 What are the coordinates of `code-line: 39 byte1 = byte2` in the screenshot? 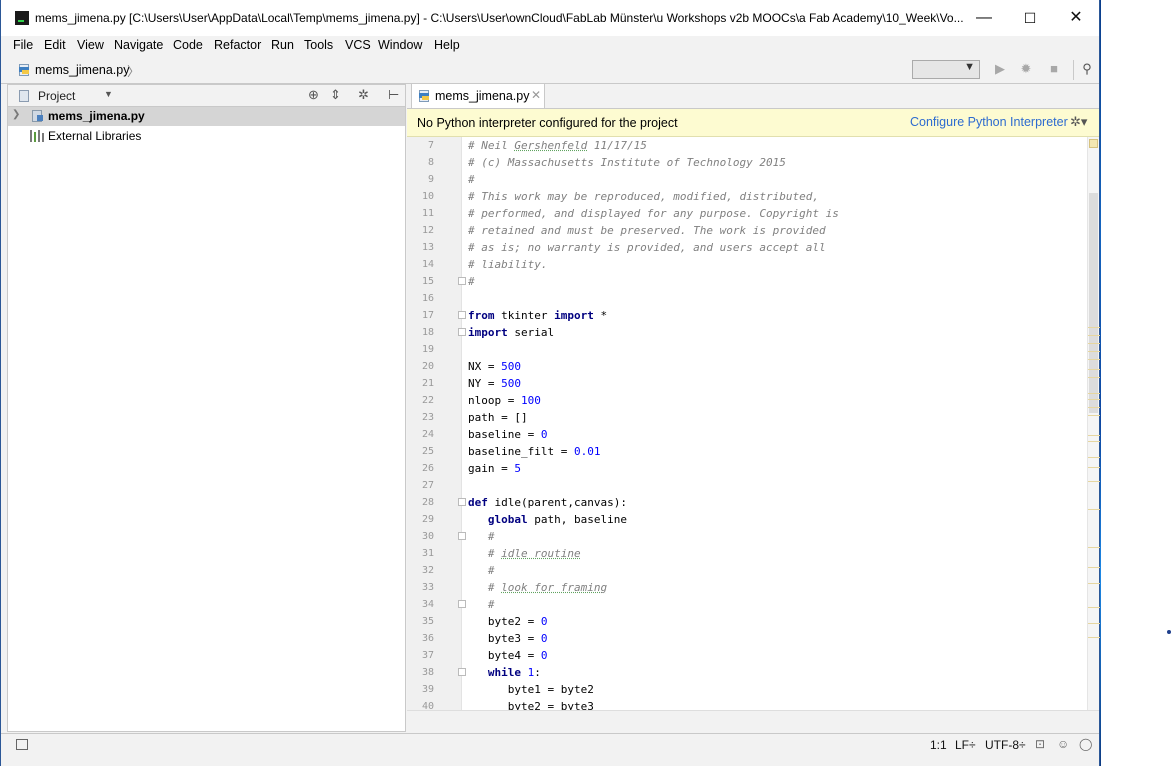 It's located at (747, 689).